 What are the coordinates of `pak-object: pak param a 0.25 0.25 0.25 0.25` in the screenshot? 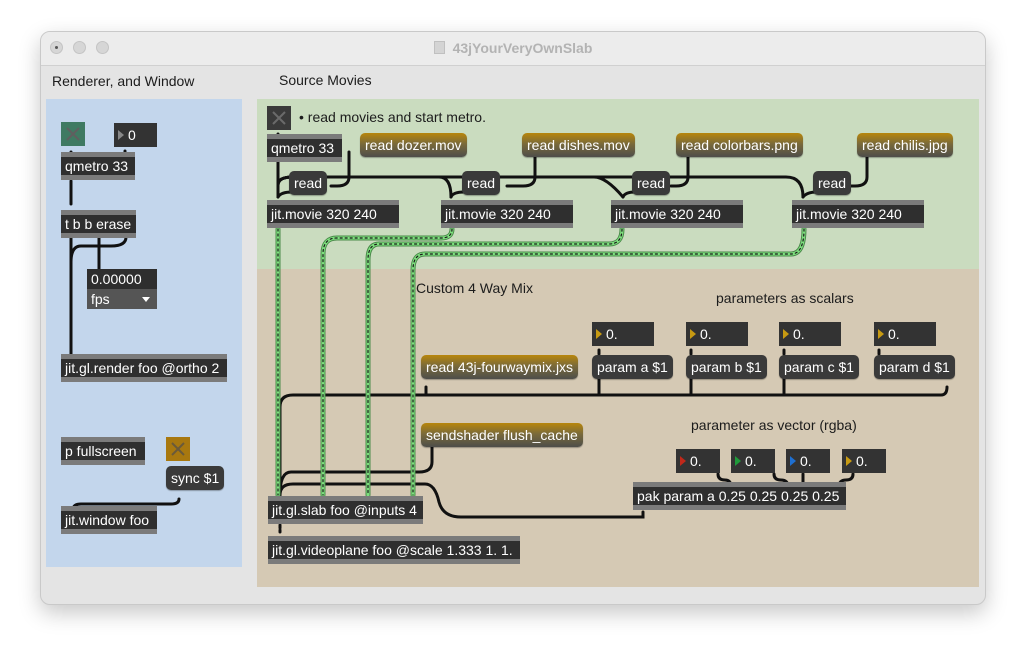 It's located at (739, 496).